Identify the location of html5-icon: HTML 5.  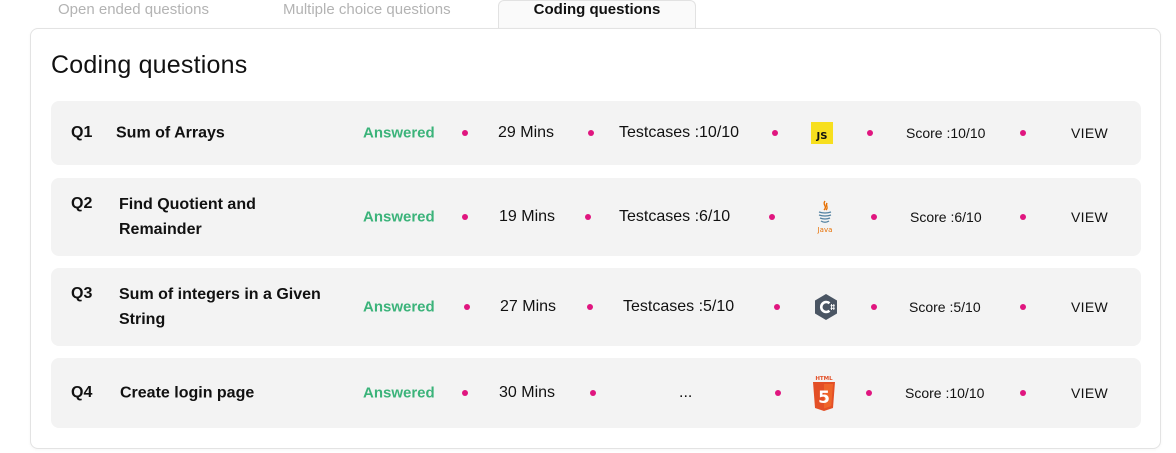
(824, 393).